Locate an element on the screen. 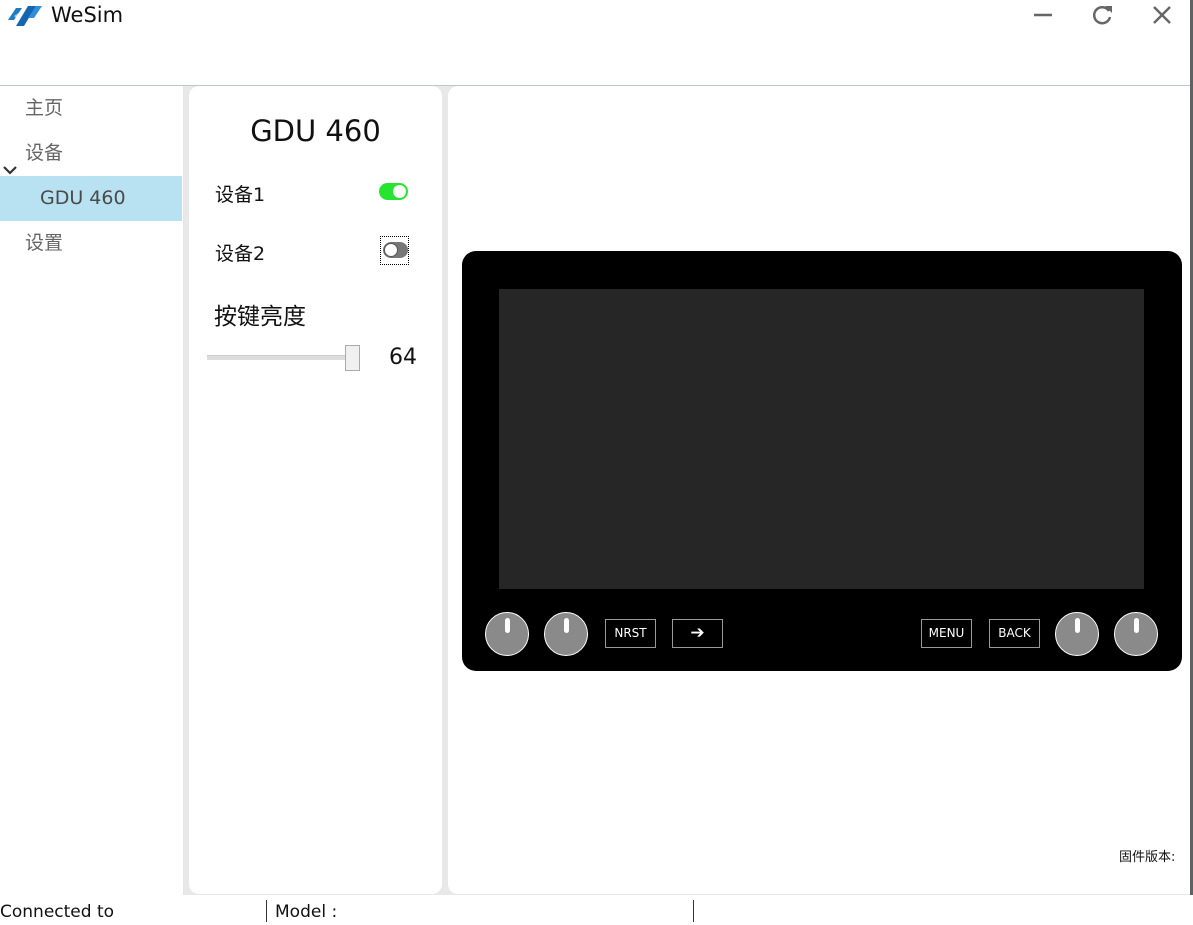 This screenshot has width=1193, height=925. connection-status: Connected to is located at coordinates (57, 912).